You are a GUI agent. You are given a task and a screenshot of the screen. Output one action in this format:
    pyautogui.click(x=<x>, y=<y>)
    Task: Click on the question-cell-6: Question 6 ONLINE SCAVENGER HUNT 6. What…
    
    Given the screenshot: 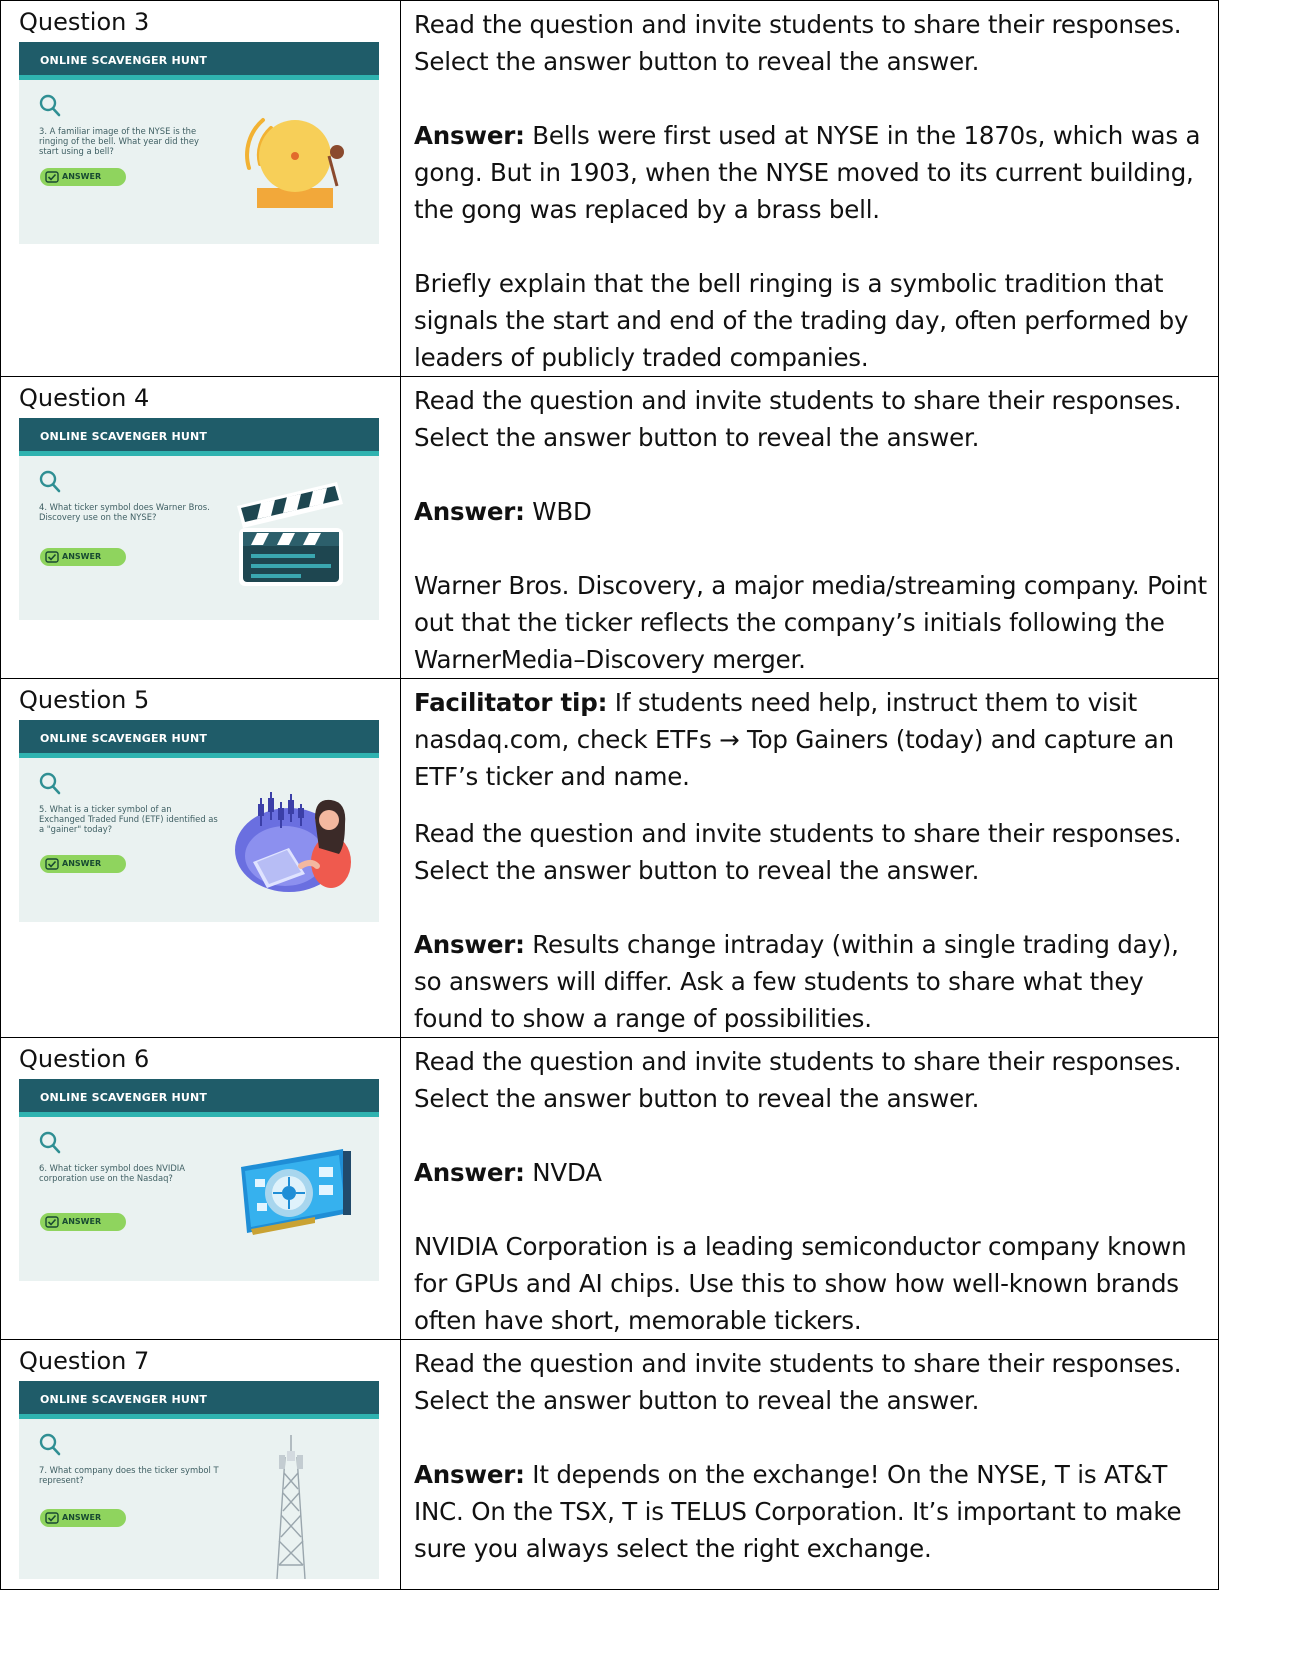 What is the action you would take?
    pyautogui.click(x=200, y=1188)
    